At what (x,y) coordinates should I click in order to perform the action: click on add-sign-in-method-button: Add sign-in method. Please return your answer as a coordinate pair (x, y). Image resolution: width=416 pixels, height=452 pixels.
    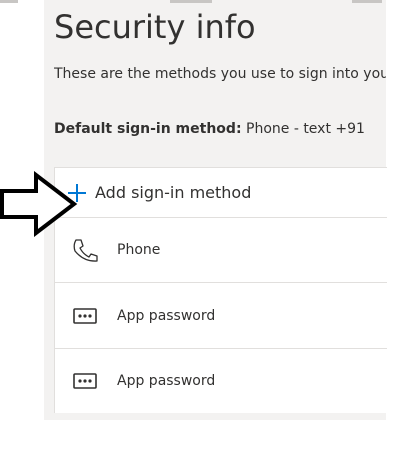
    Looking at the image, I should click on (221, 193).